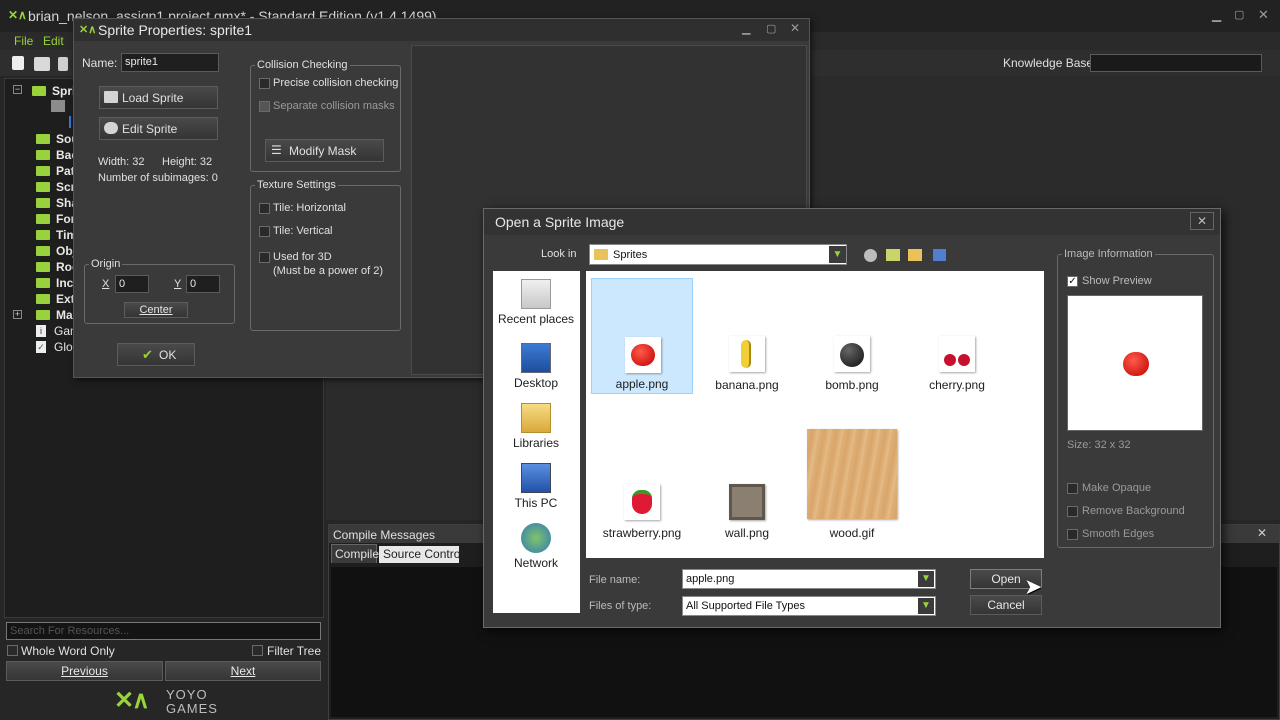 Image resolution: width=1280 pixels, height=720 pixels. Describe the element at coordinates (1072, 534) in the screenshot. I see `smooth-edges-checkbox` at that location.